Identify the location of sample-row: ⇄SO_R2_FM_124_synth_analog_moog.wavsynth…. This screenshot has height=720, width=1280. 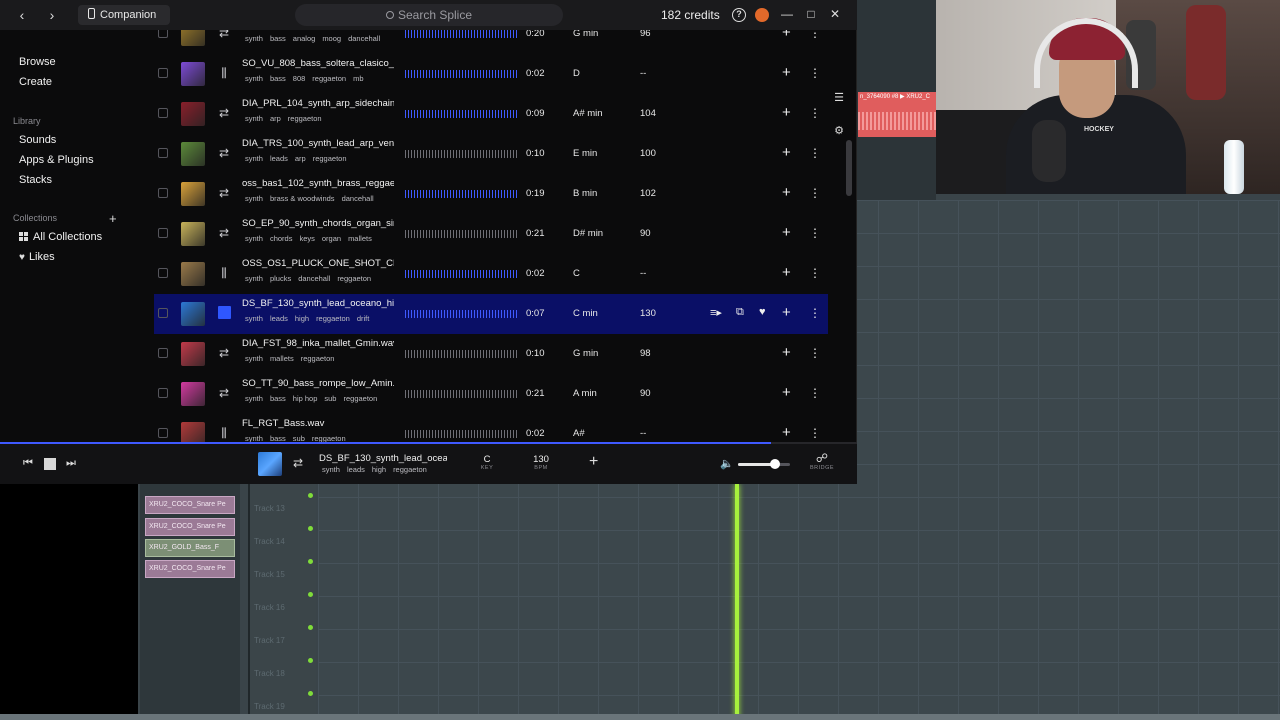
(491, 42).